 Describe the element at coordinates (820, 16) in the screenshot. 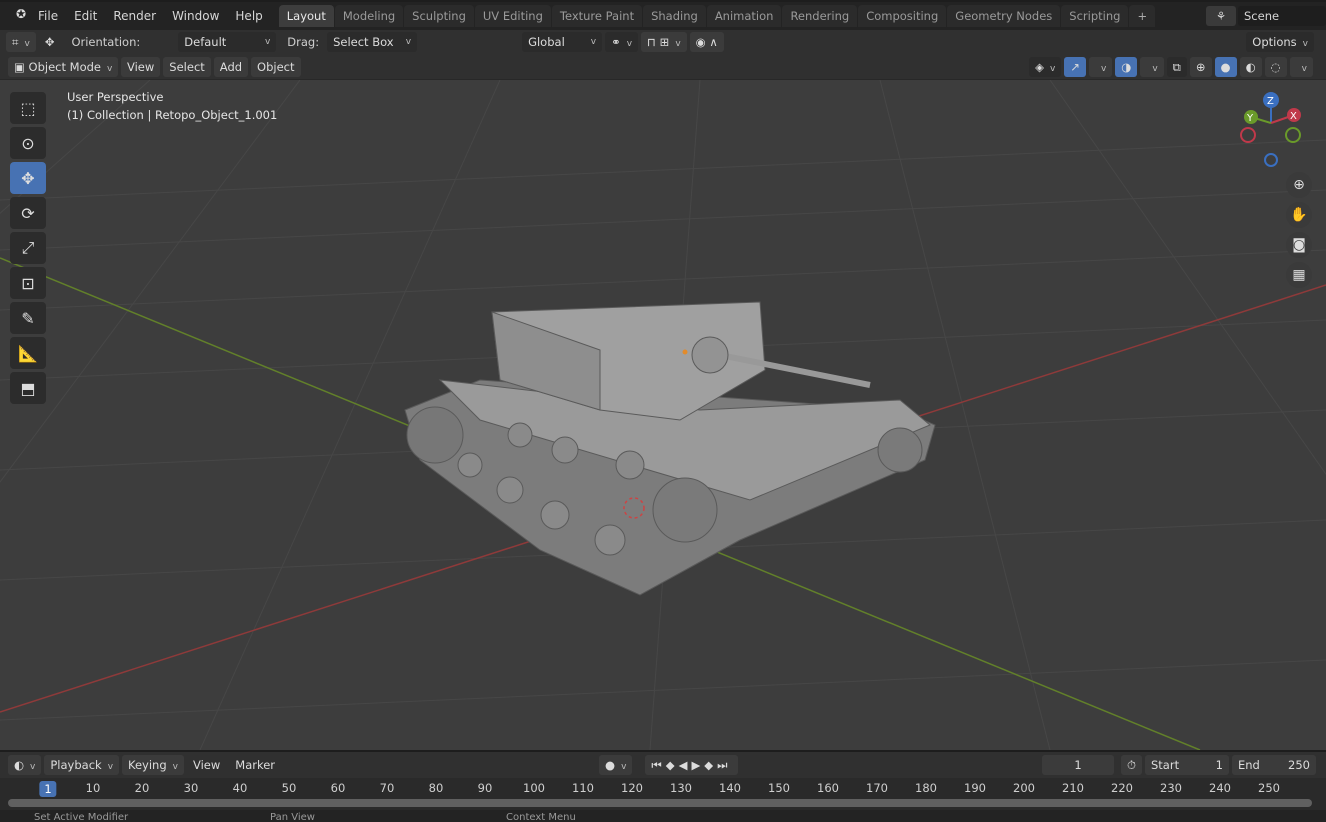

I see `tab-rendering: Rendering` at that location.